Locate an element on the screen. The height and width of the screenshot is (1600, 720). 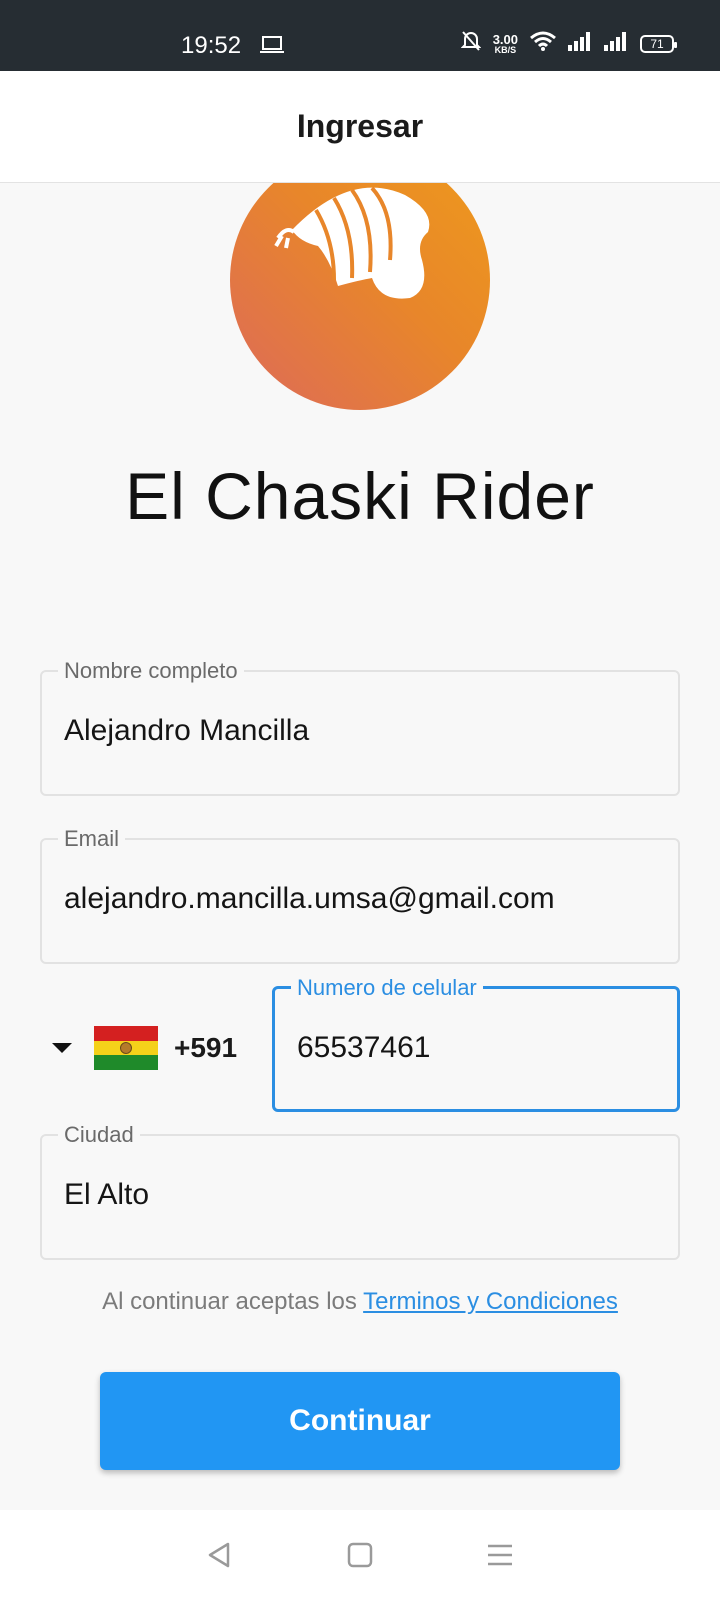
app-logo is located at coordinates (360, 296).